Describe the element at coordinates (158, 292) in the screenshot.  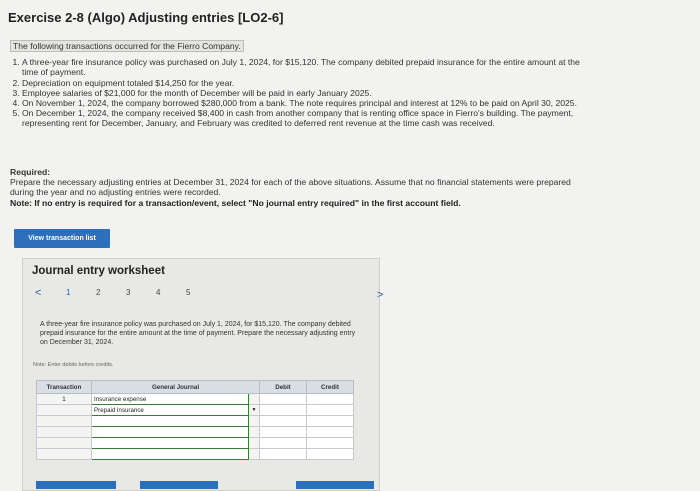
I see `page-tab-4: 4` at that location.